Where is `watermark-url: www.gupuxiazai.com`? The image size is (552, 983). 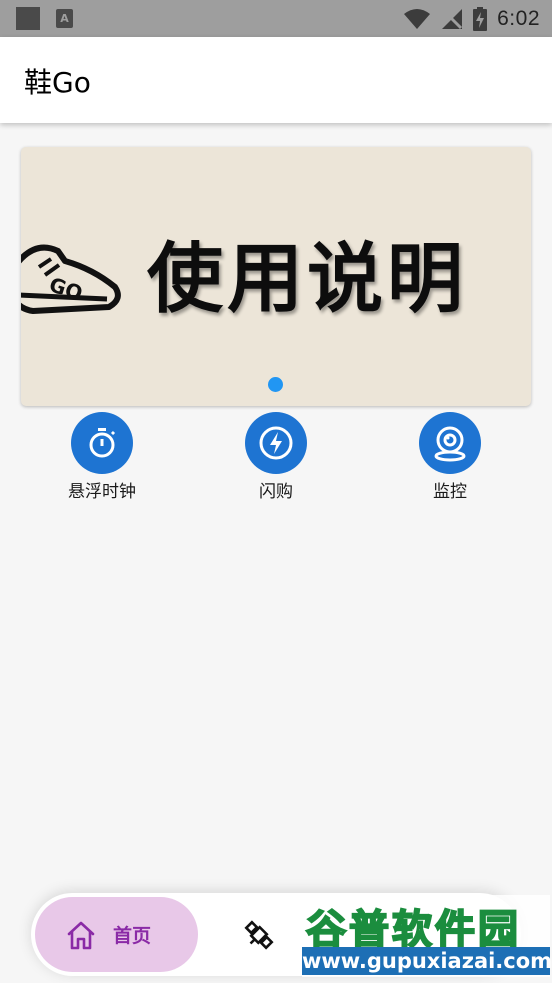 watermark-url: www.gupuxiazai.com is located at coordinates (427, 961).